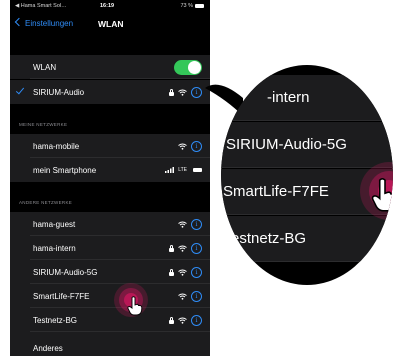 This screenshot has height=356, width=404. I want to click on hotspot-type: LTE, so click(182, 170).